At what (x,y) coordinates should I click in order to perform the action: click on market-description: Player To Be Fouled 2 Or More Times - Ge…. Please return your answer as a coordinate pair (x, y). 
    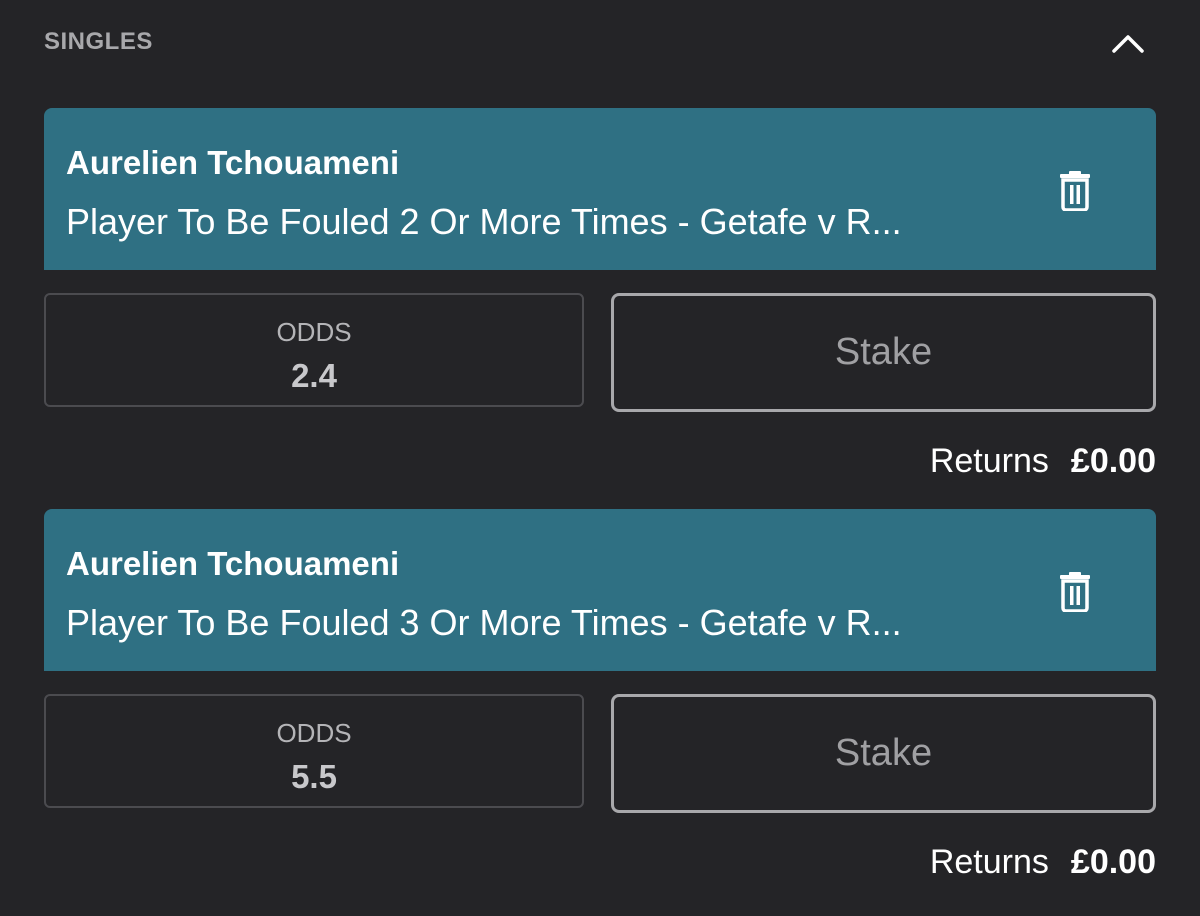
    Looking at the image, I should click on (484, 221).